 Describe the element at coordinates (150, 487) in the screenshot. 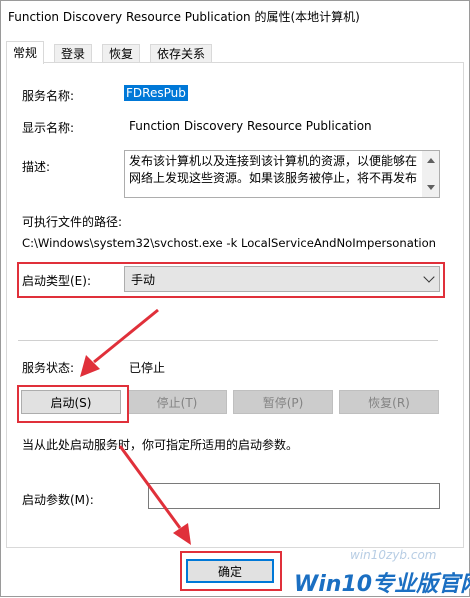

I see `annotation-arrow-to-ok` at that location.